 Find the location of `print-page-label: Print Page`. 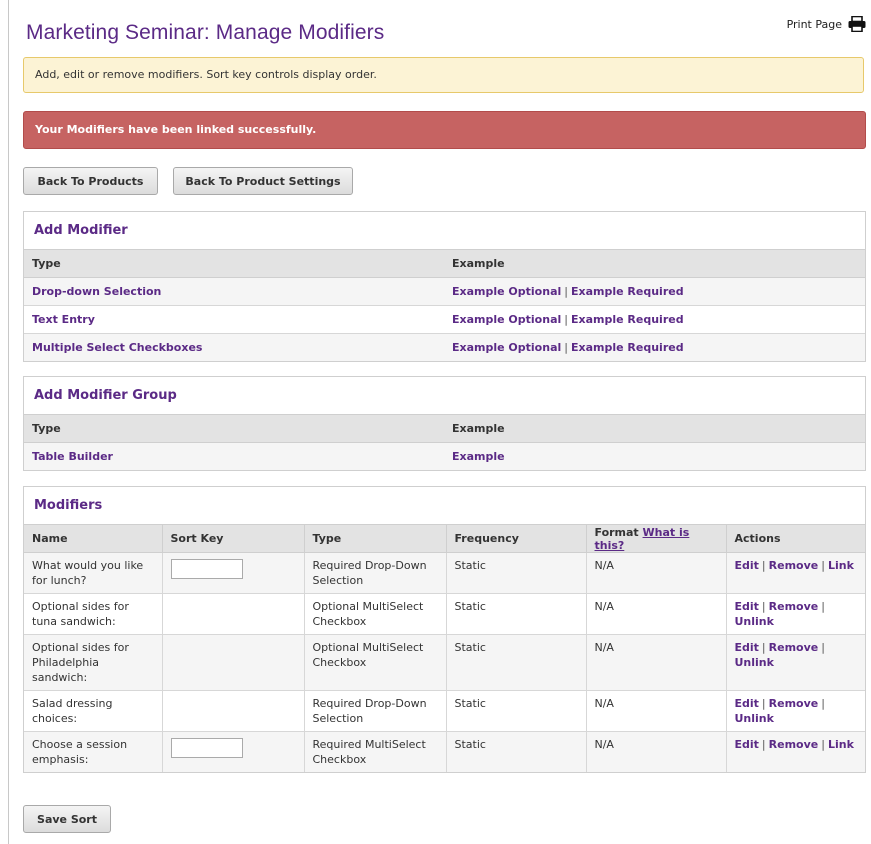

print-page-label: Print Page is located at coordinates (814, 24).